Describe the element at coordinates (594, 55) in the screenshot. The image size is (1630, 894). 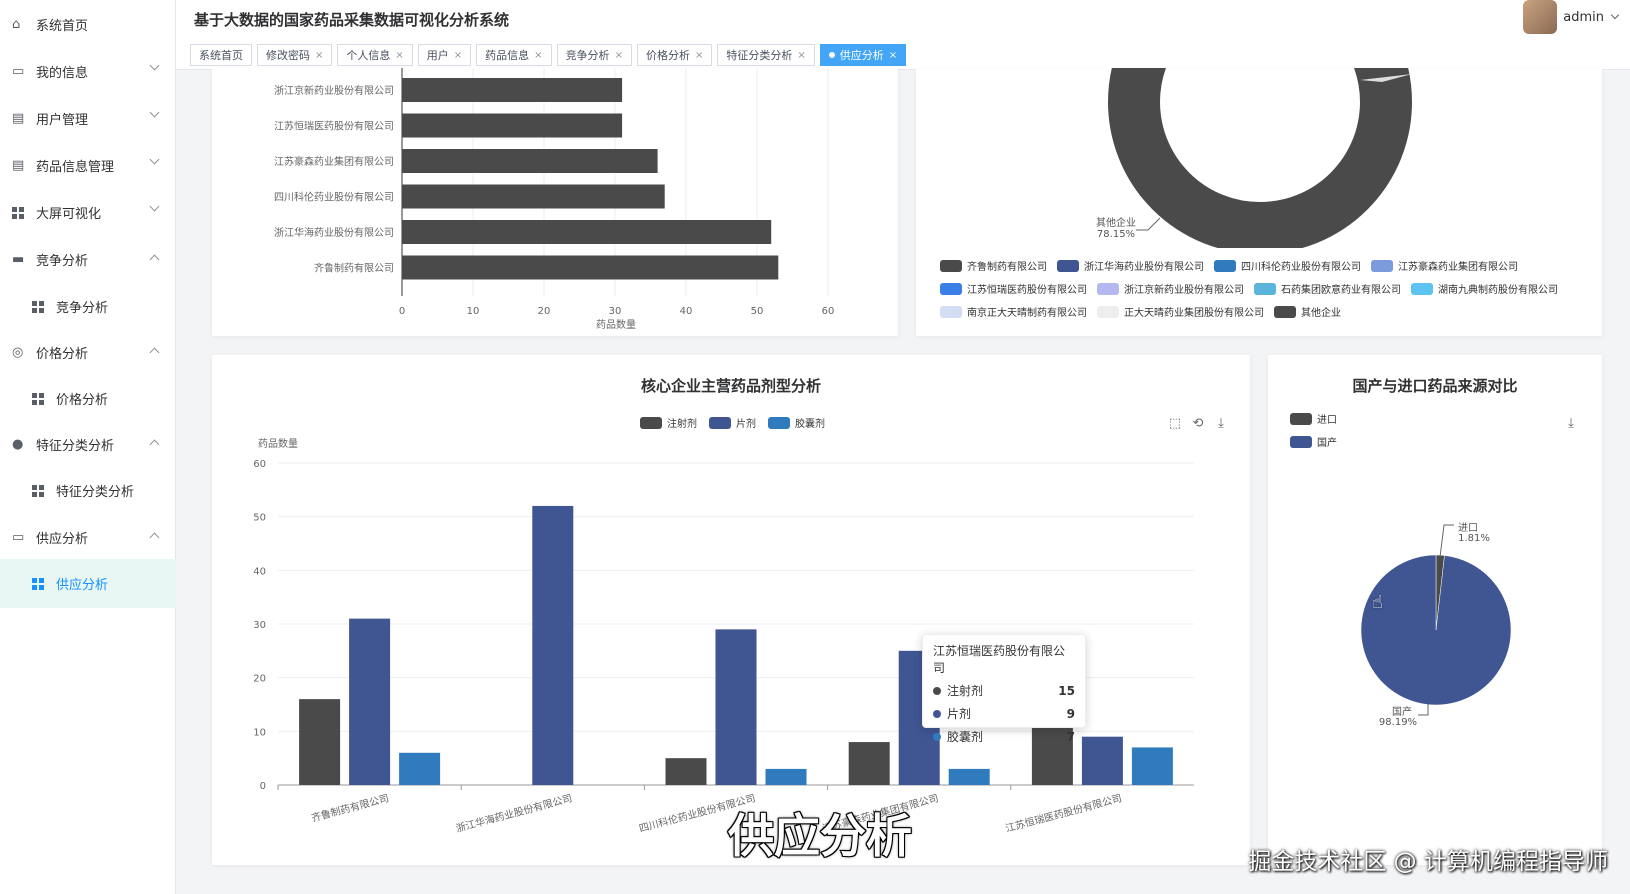
I see `tab: 竞争分析 ×` at that location.